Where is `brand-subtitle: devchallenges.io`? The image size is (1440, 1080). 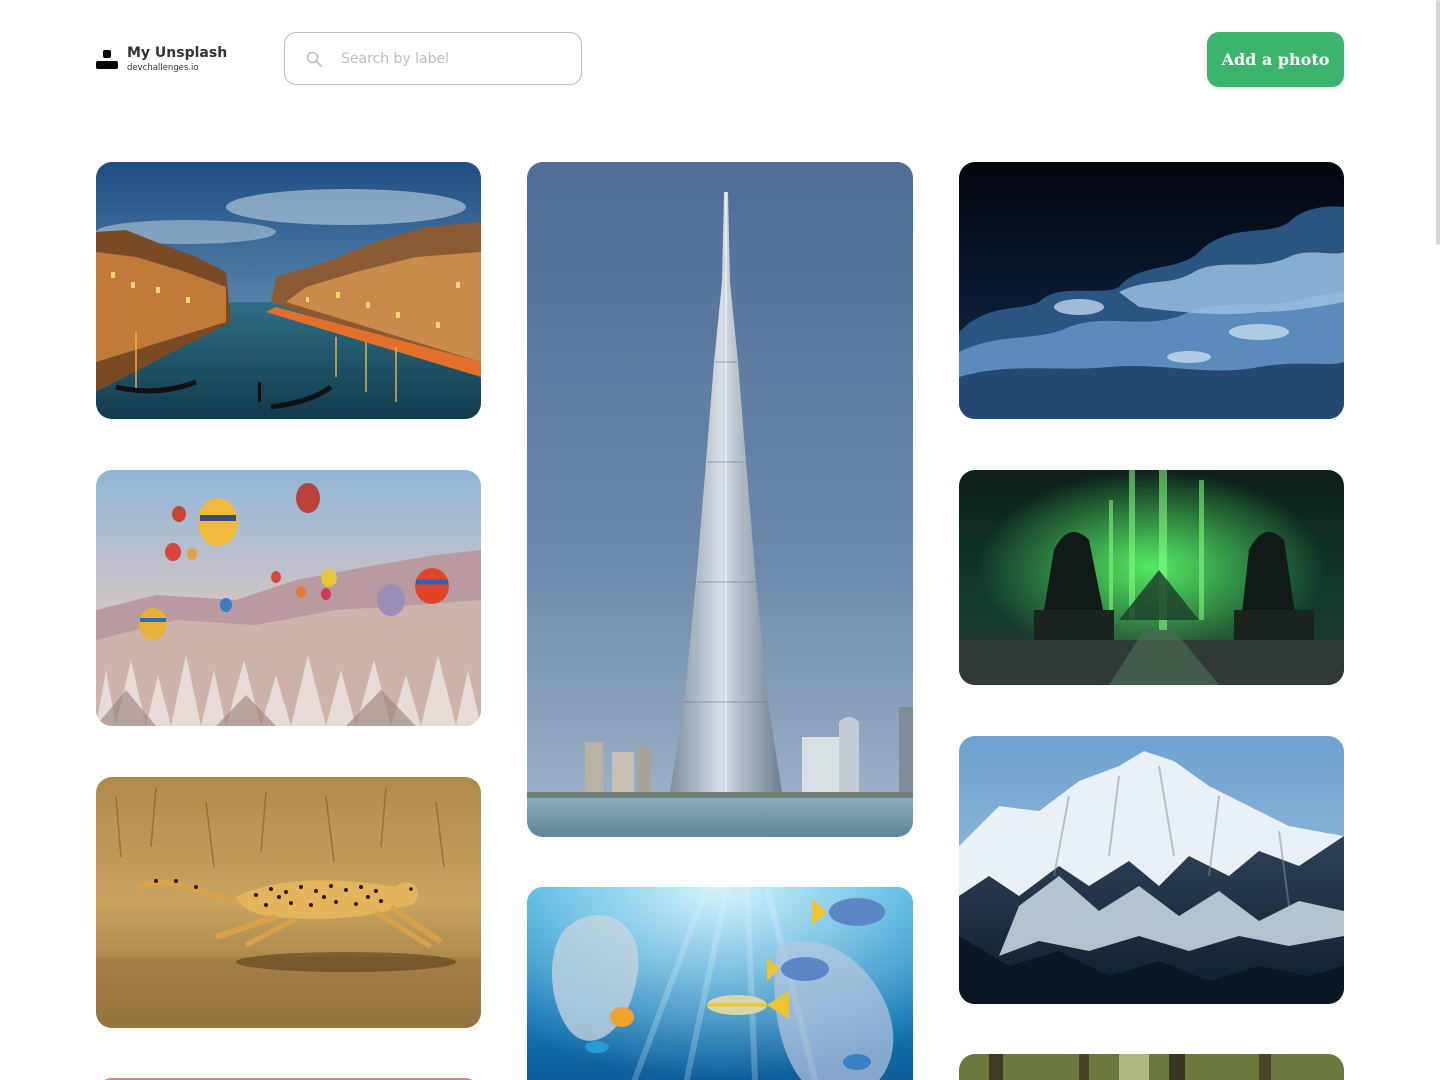 brand-subtitle: devchallenges.io is located at coordinates (163, 68).